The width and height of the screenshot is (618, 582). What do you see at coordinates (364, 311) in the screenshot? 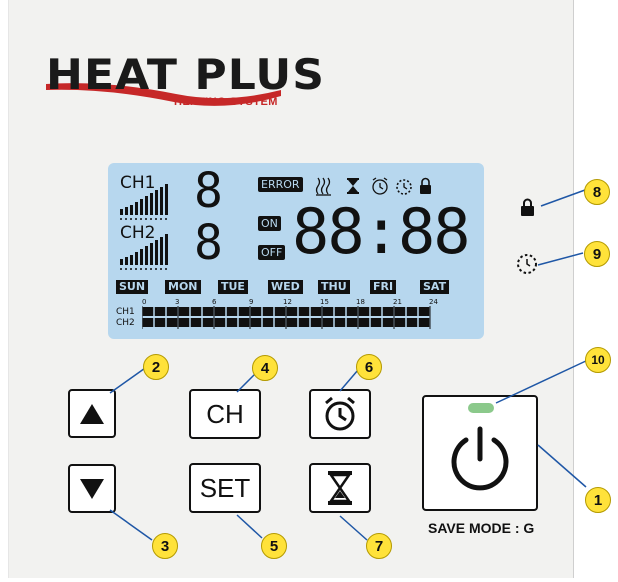
I see `schedule-cell-ch1-h18` at bounding box center [364, 311].